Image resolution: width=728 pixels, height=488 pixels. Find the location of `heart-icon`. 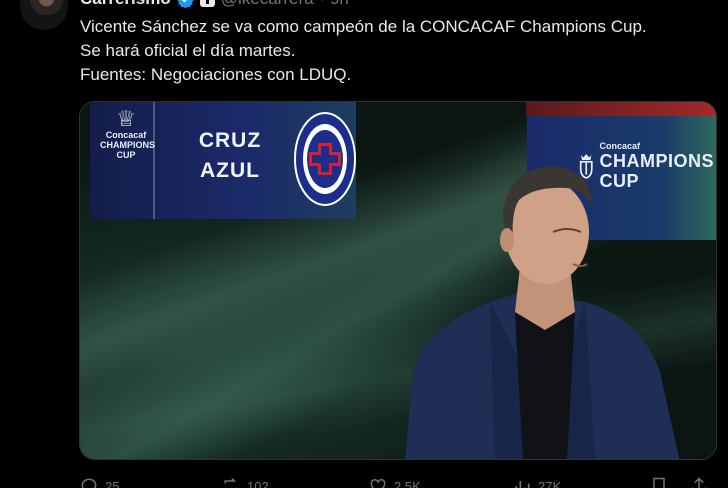

heart-icon is located at coordinates (378, 483).